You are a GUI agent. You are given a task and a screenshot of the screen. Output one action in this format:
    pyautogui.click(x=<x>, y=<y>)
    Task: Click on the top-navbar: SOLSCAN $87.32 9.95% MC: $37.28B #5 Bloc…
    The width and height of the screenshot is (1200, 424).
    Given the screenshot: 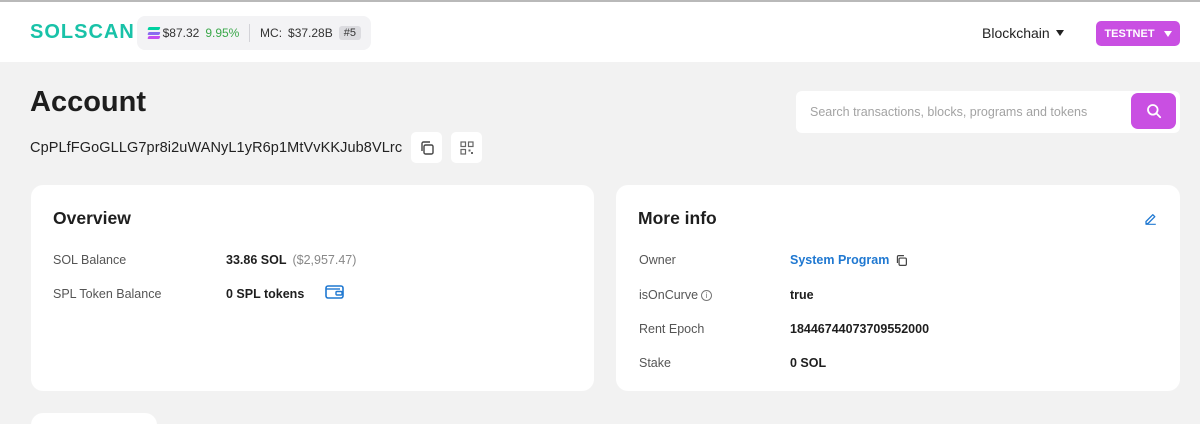 What is the action you would take?
    pyautogui.click(x=600, y=32)
    